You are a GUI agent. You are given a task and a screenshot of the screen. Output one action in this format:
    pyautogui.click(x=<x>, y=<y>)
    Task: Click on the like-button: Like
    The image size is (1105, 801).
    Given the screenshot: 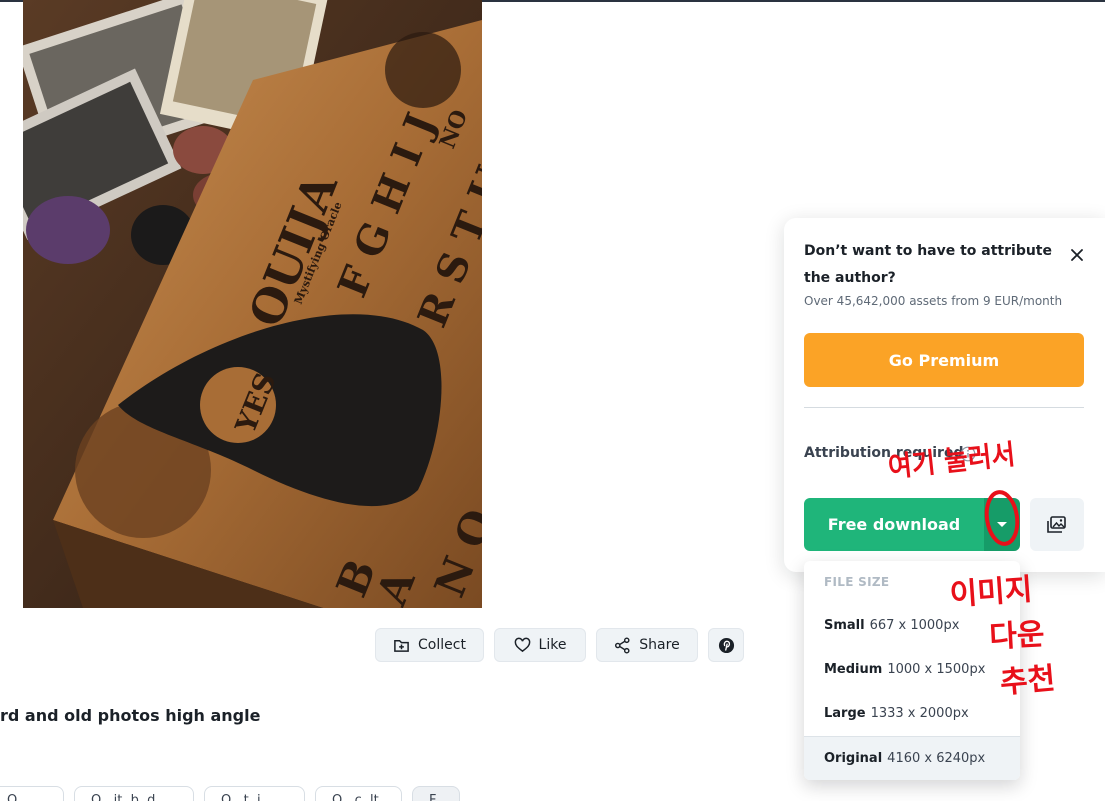 What is the action you would take?
    pyautogui.click(x=540, y=645)
    